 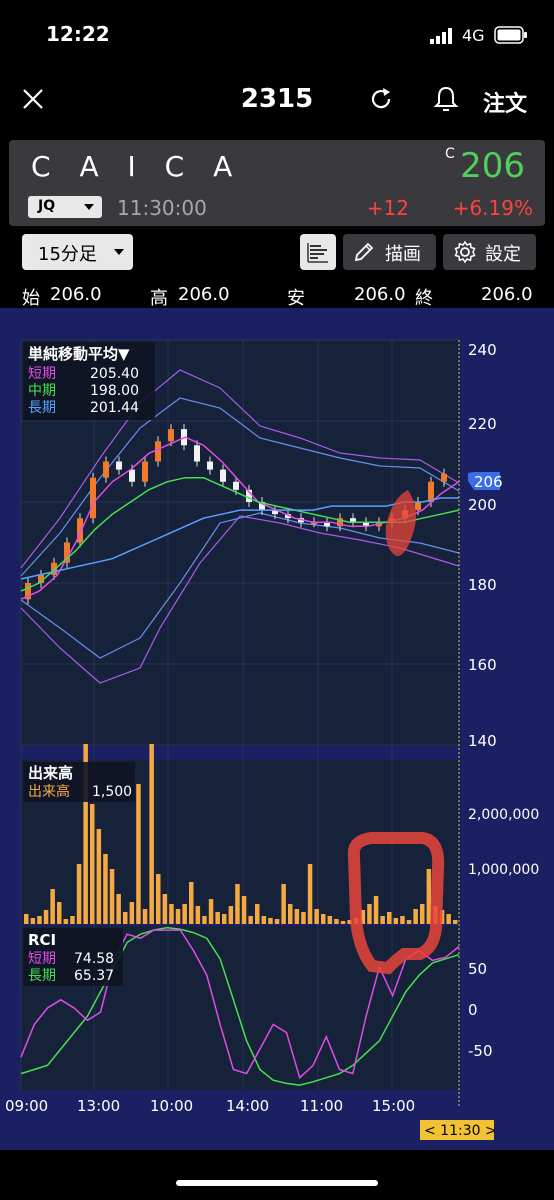 What do you see at coordinates (296, 298) in the screenshot?
I see `low-label: 安` at bounding box center [296, 298].